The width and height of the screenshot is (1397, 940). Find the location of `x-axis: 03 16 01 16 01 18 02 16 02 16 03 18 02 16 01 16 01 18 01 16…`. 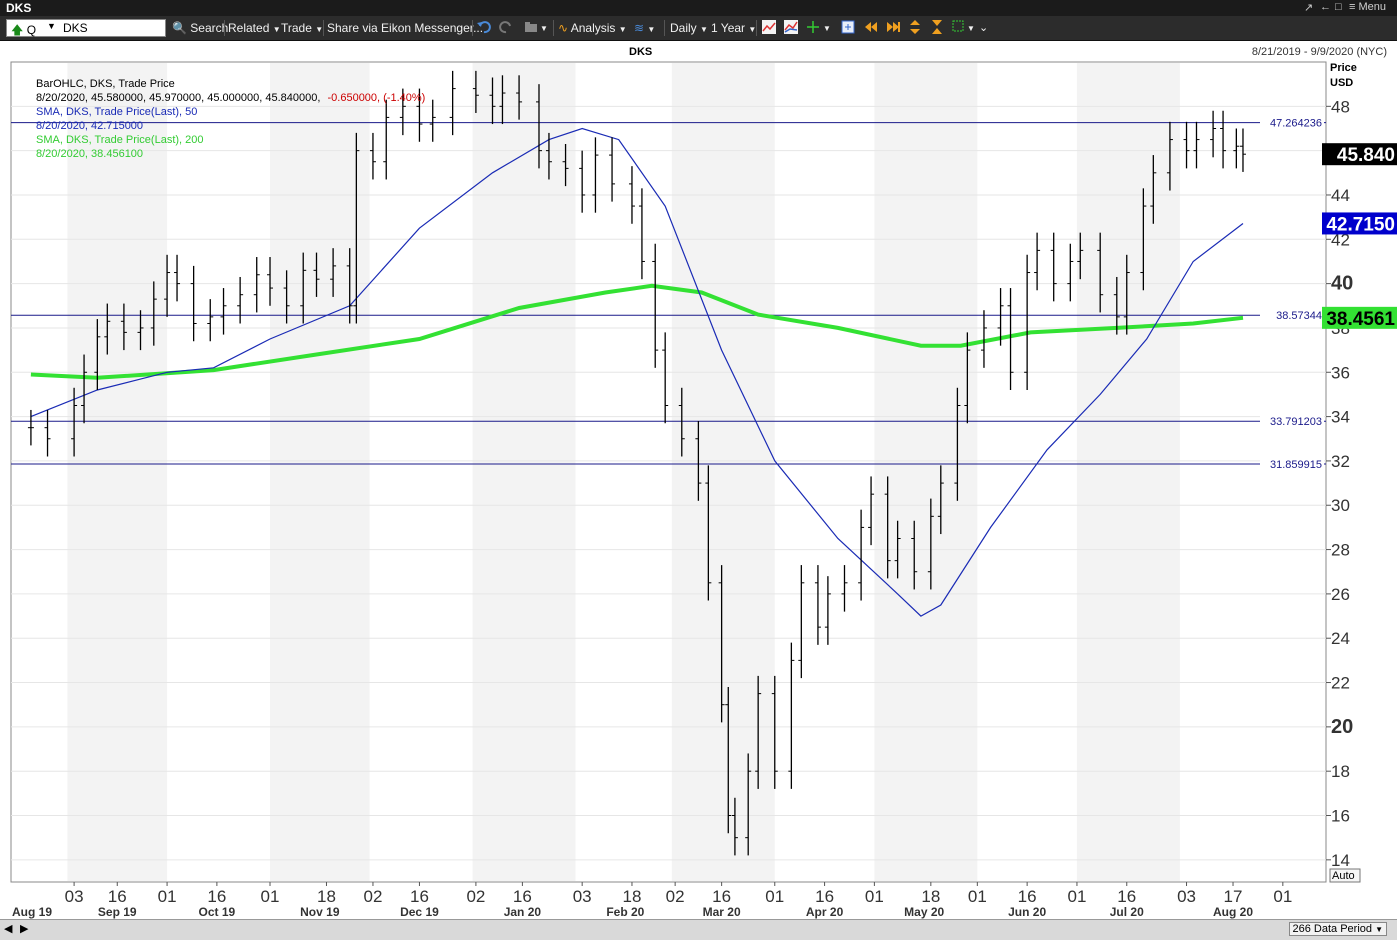

x-axis: 03 16 01 16 01 18 02 16 02 16 03 18 02 16 01 16 01 18 01 16… is located at coordinates (652, 900).